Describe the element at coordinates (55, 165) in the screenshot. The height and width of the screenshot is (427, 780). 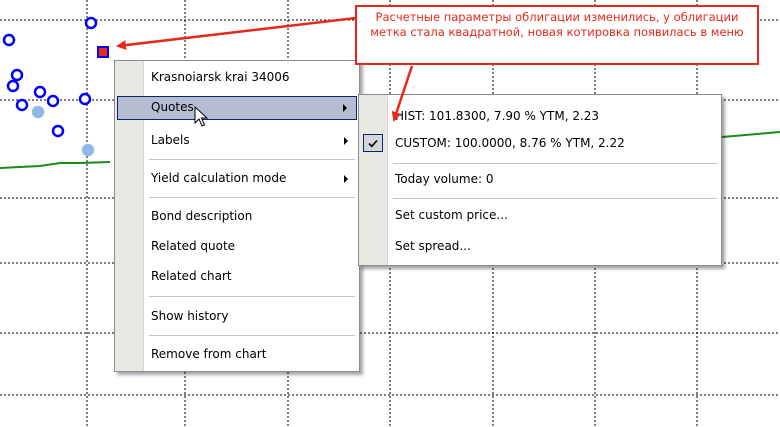
I see `yield-curve-line` at that location.